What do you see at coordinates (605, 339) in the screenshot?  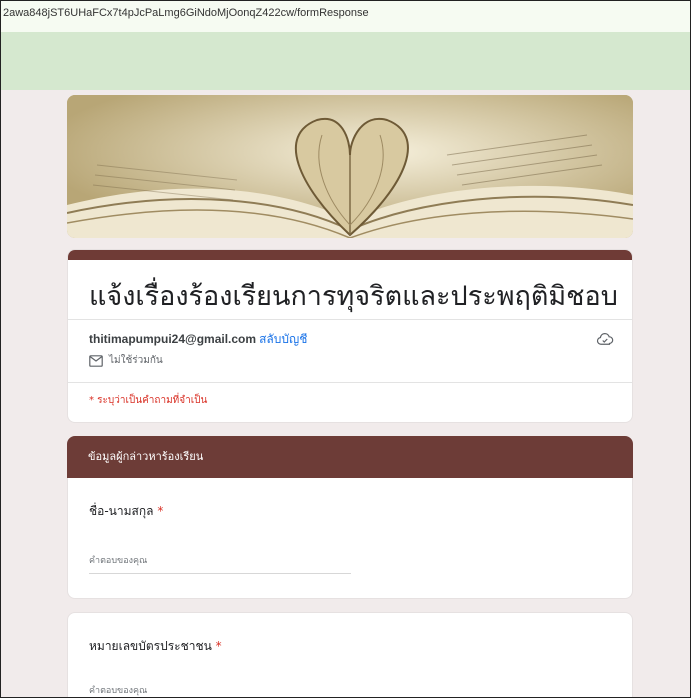 I see `cloud-check-icon` at bounding box center [605, 339].